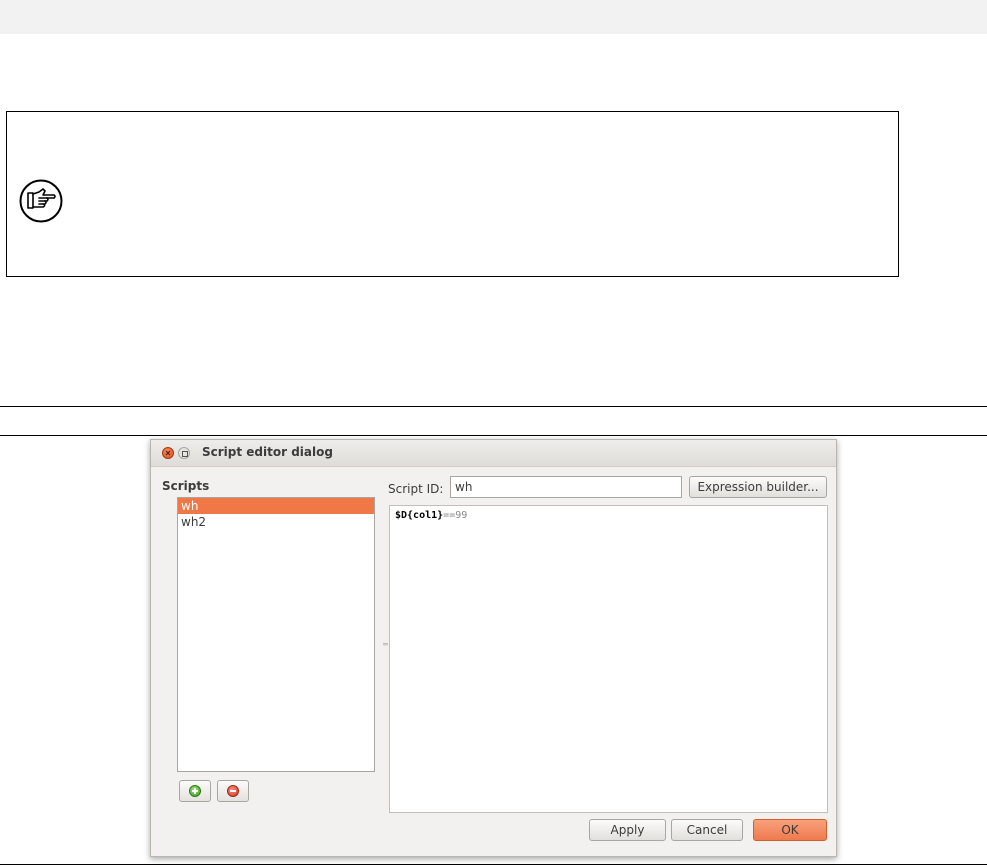  Describe the element at coordinates (419, 515) in the screenshot. I see `code-variable: $D{col1}` at that location.